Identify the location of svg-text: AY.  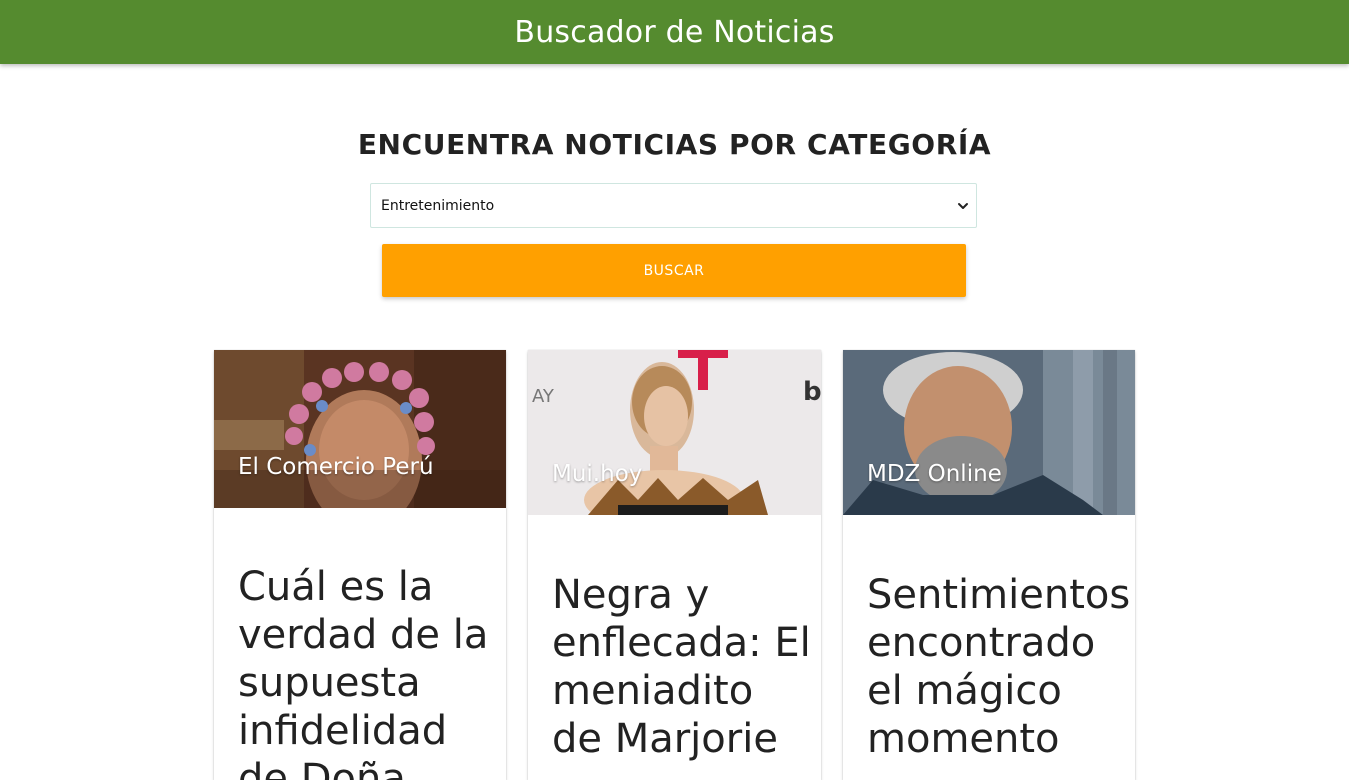
(543, 396).